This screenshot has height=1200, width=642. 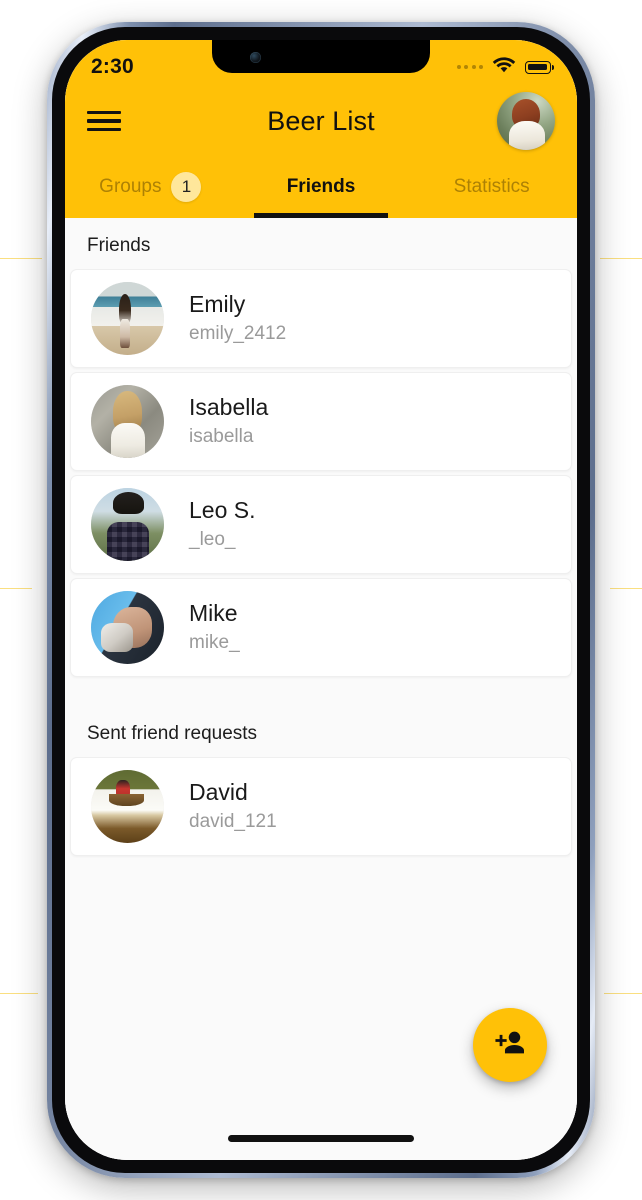 What do you see at coordinates (212, 540) in the screenshot?
I see `friend-handle: _leo_` at bounding box center [212, 540].